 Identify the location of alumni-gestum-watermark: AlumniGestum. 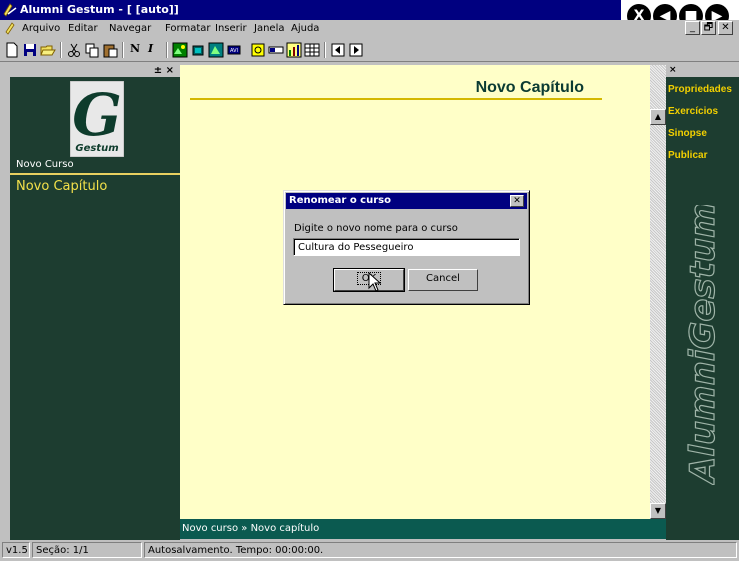
(702, 345).